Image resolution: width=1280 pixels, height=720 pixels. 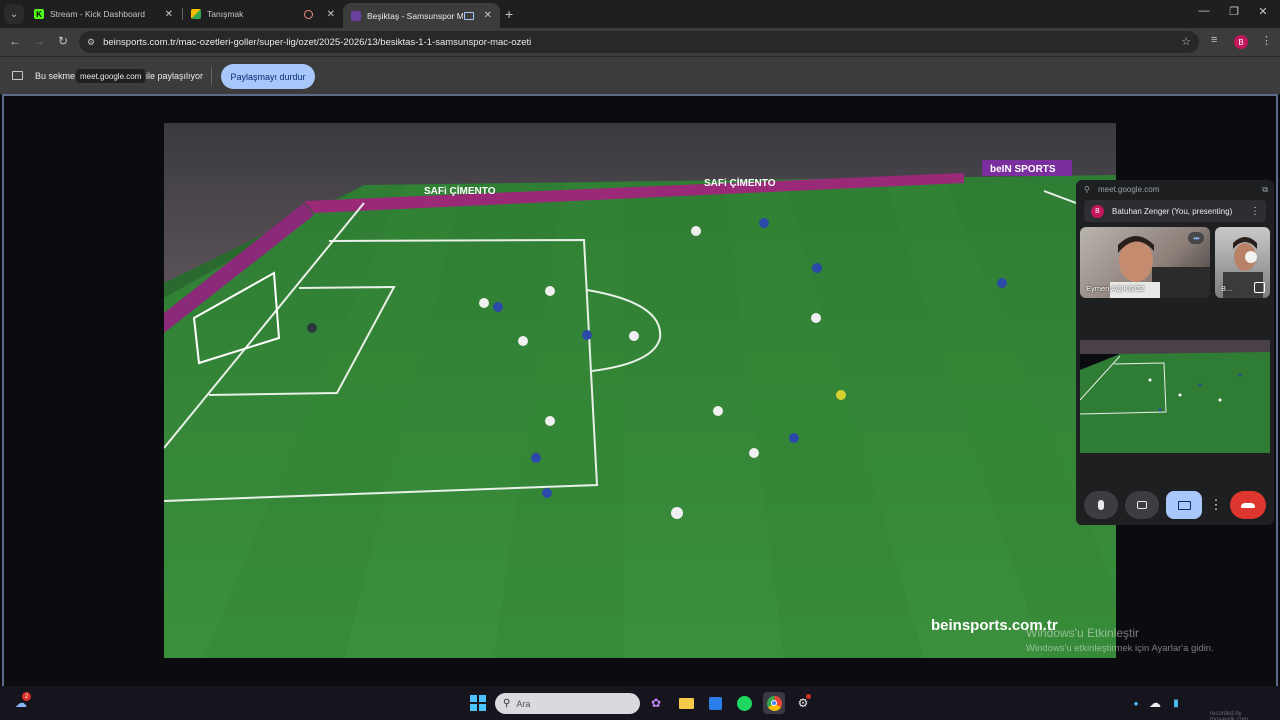 What do you see at coordinates (1216, 505) in the screenshot?
I see `more-actions-icon: ⋮` at bounding box center [1216, 505].